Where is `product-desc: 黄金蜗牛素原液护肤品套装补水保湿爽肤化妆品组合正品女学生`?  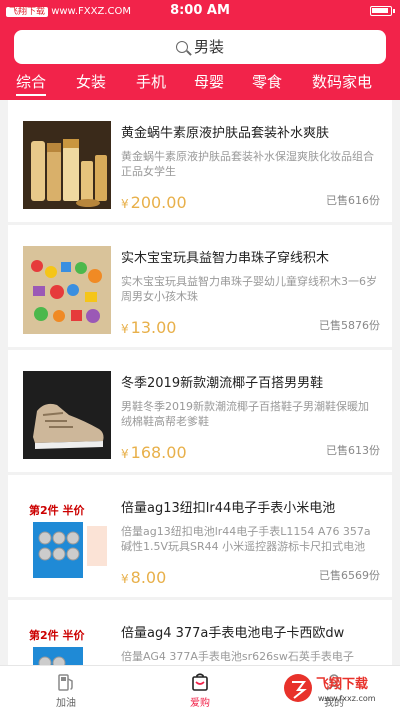
product-desc: 黄金蜗牛素原液护肤品套装补水保湿爽肤化妆品组合正品女学生 is located at coordinates (247, 164).